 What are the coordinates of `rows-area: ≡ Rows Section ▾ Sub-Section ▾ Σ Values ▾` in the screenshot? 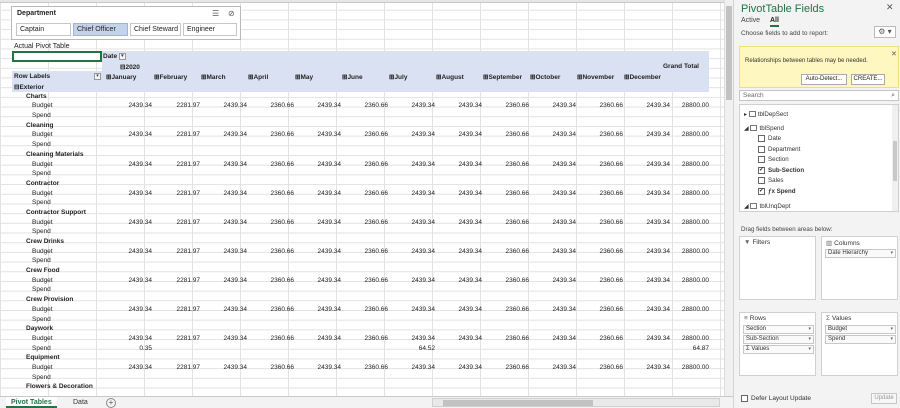 It's located at (777, 344).